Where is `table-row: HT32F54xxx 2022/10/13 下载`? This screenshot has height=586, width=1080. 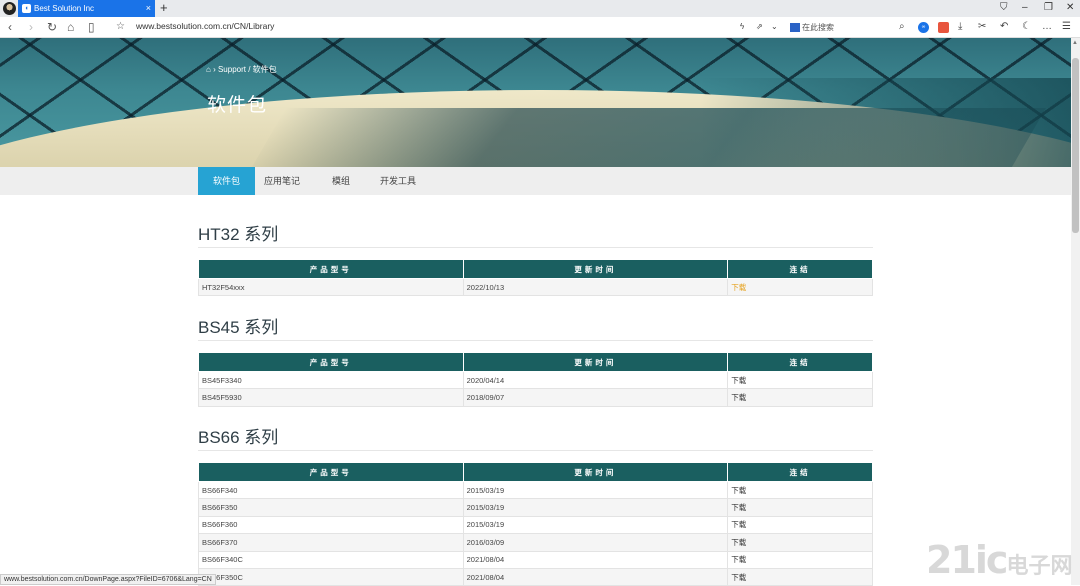 table-row: HT32F54xxx 2022/10/13 下载 is located at coordinates (535, 287).